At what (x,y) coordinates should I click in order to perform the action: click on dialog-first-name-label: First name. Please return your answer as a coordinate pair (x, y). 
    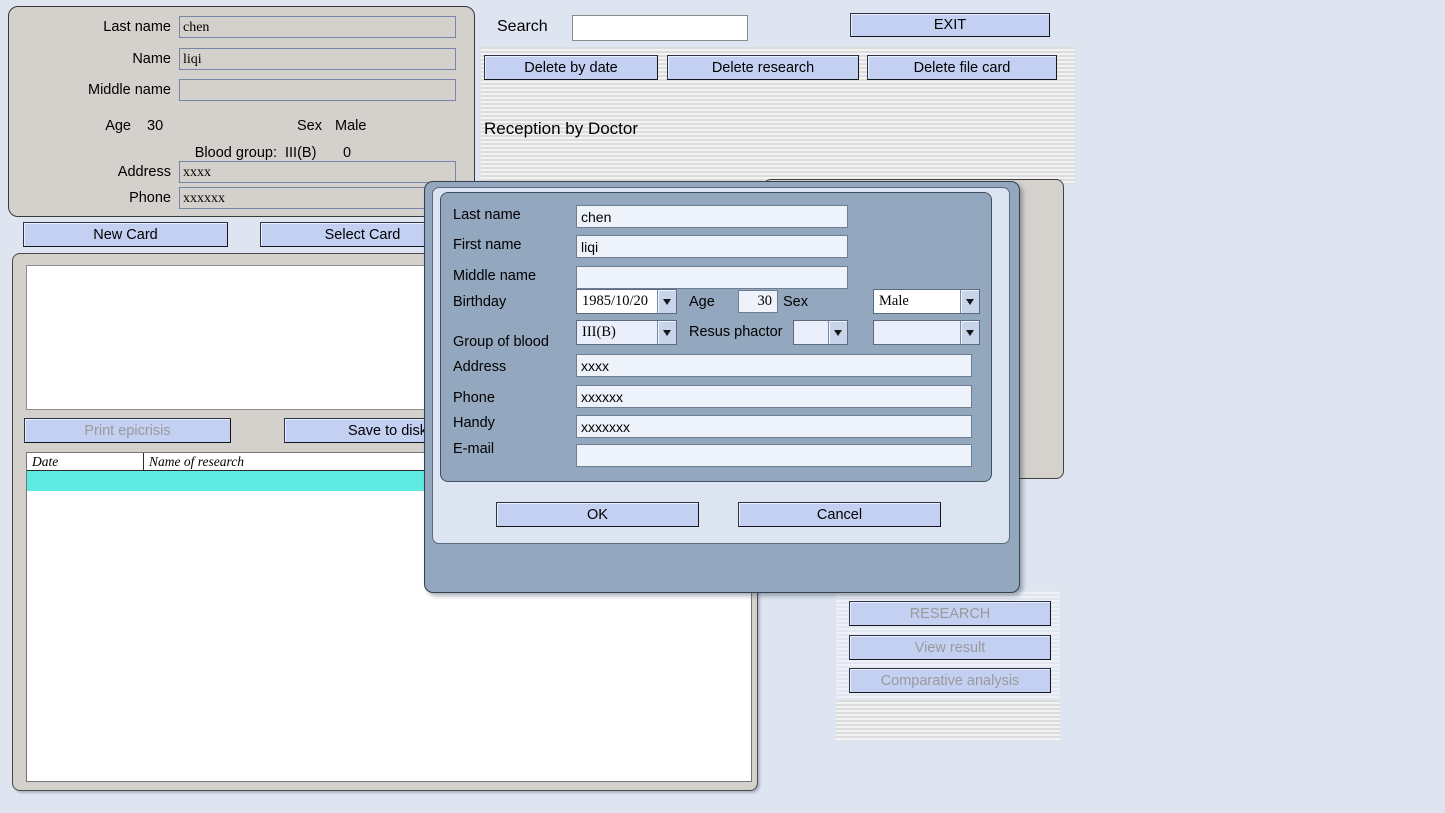
    Looking at the image, I should click on (487, 245).